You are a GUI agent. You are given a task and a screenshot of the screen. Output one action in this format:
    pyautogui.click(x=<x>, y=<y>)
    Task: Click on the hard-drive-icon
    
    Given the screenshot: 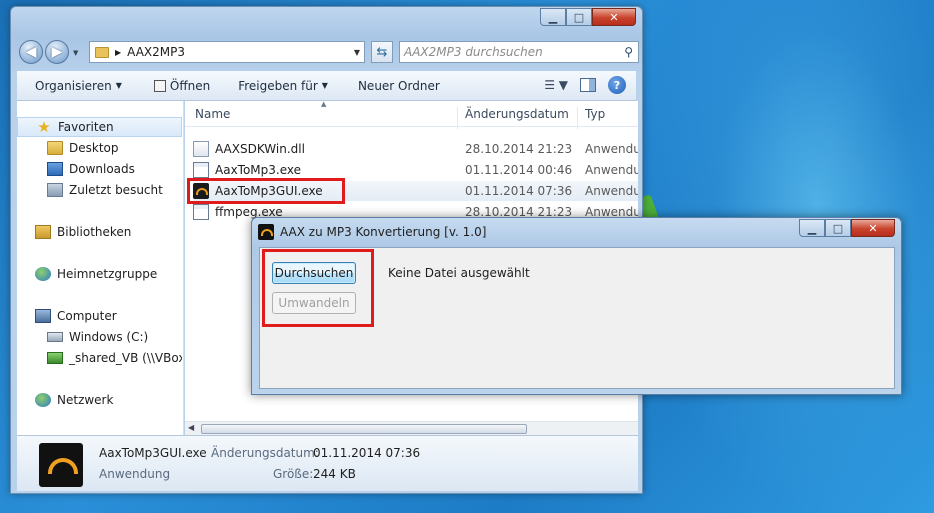 What is the action you would take?
    pyautogui.click(x=55, y=337)
    